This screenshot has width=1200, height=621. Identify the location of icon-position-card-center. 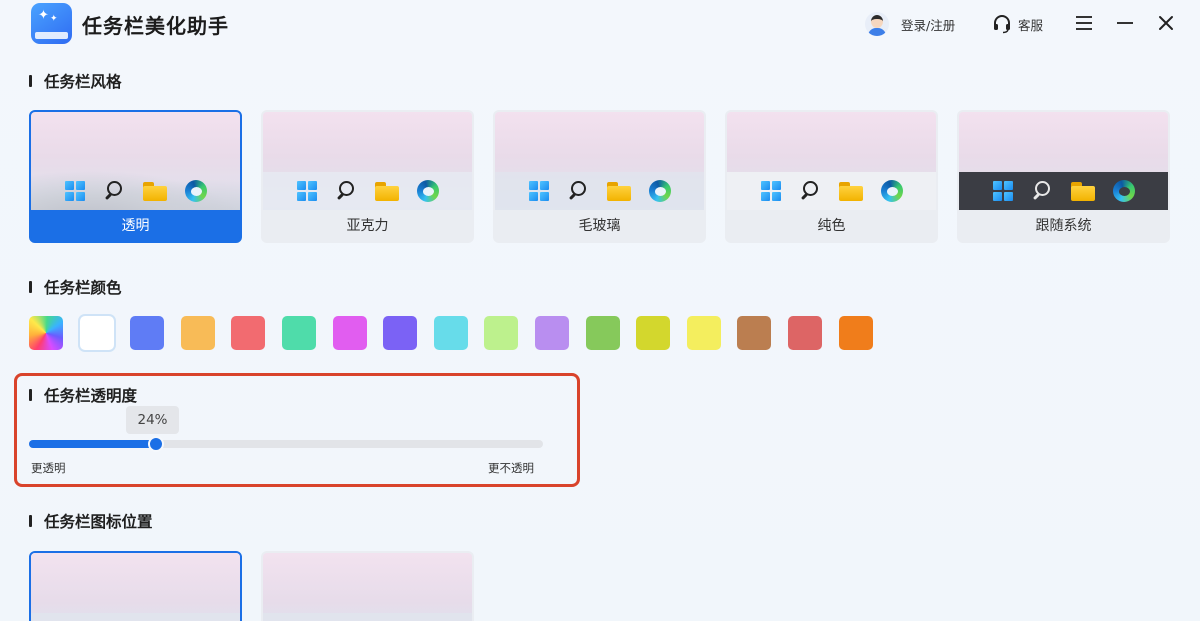
(367, 586).